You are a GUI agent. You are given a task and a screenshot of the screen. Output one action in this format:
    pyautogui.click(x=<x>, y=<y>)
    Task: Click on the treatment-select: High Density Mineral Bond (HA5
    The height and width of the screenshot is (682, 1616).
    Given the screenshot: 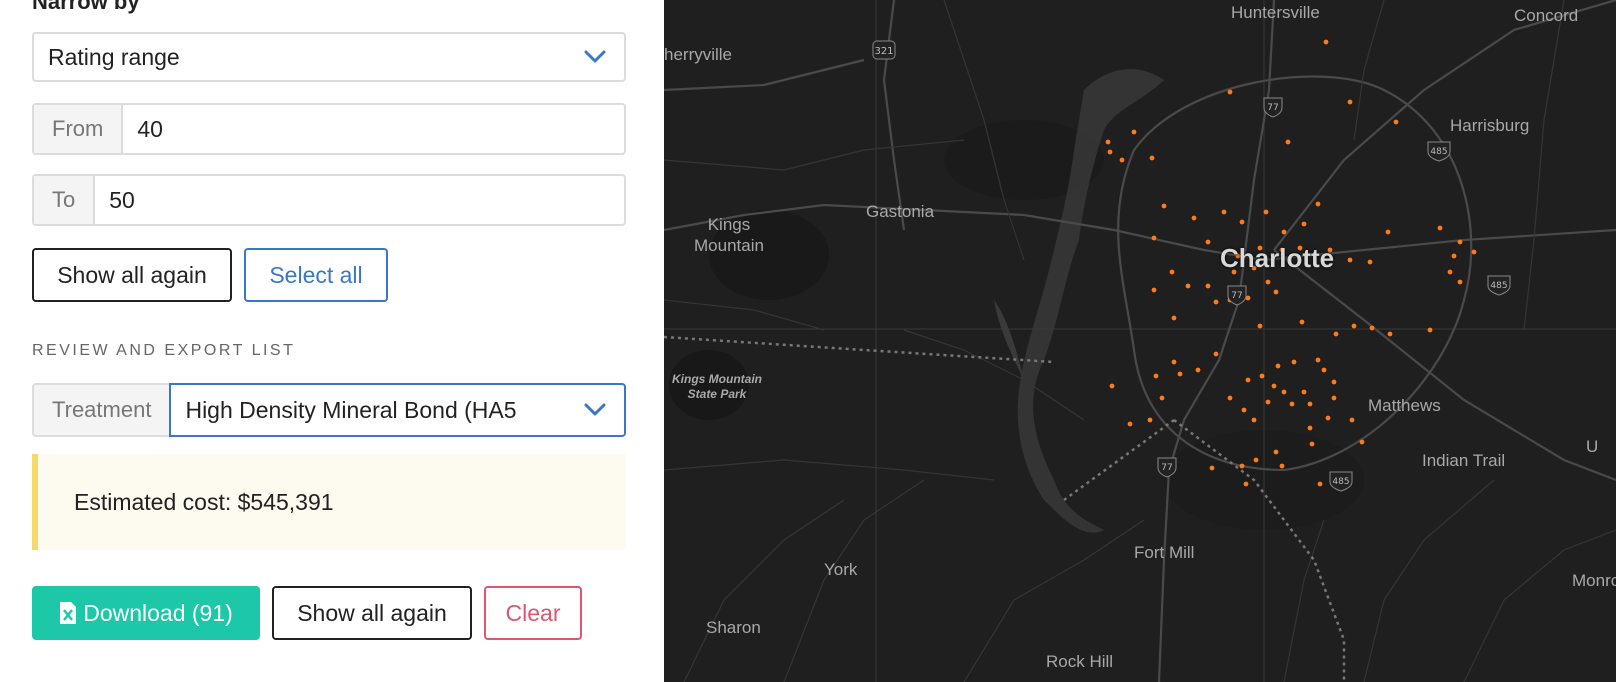 What is the action you would take?
    pyautogui.click(x=397, y=410)
    